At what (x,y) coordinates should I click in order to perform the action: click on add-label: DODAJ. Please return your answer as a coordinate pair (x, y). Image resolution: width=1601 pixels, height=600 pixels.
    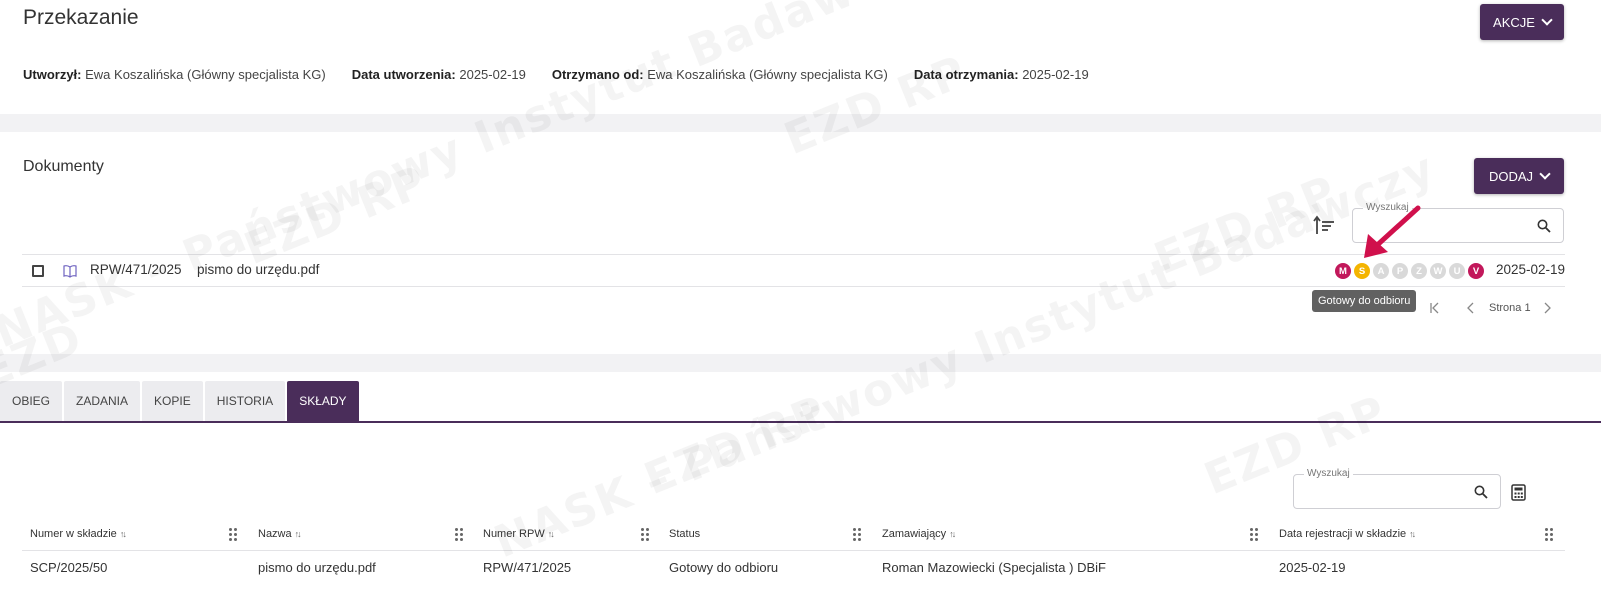
    Looking at the image, I should click on (1511, 176).